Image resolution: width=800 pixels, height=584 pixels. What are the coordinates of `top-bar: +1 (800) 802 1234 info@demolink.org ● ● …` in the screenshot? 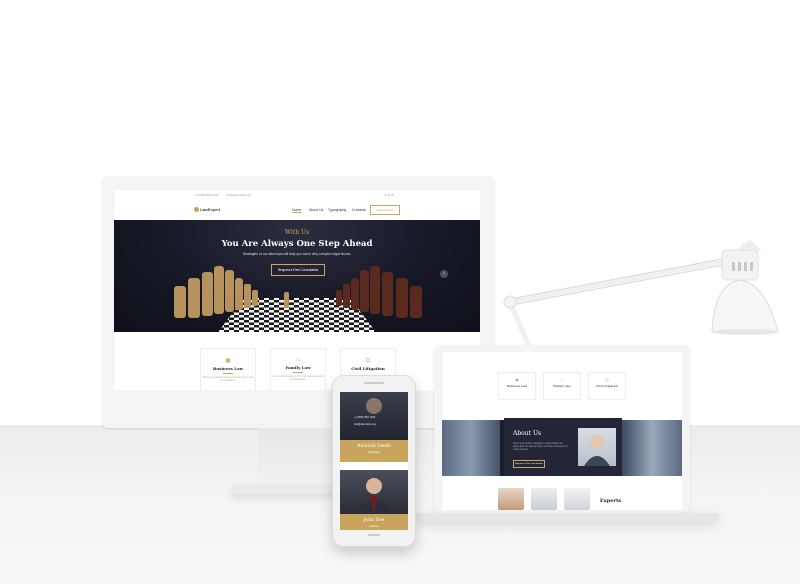 It's located at (297, 195).